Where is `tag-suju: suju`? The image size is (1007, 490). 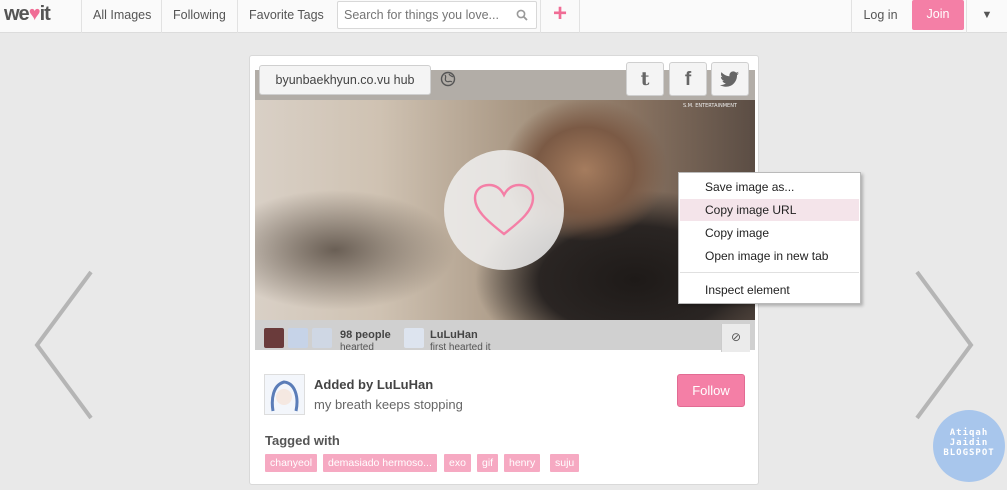 tag-suju: suju is located at coordinates (565, 463).